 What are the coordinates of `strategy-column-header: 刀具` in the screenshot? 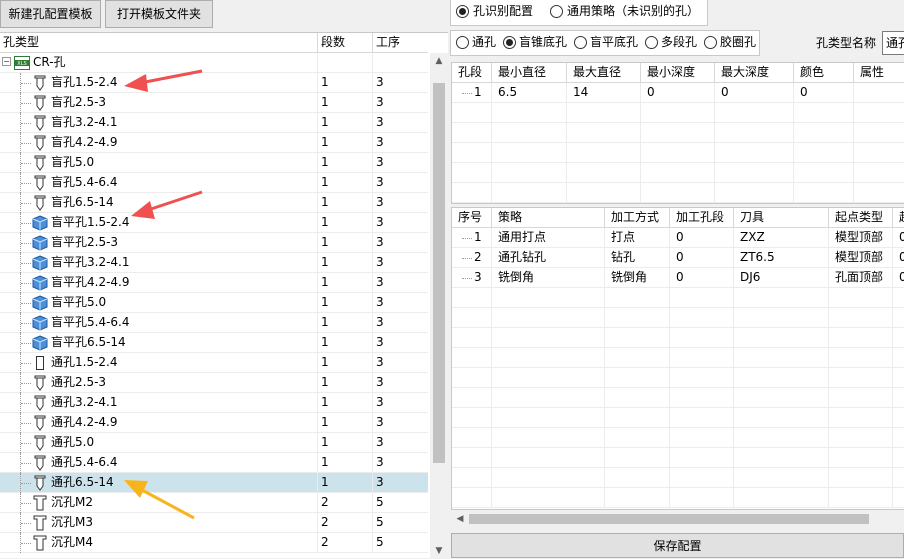 It's located at (781, 218).